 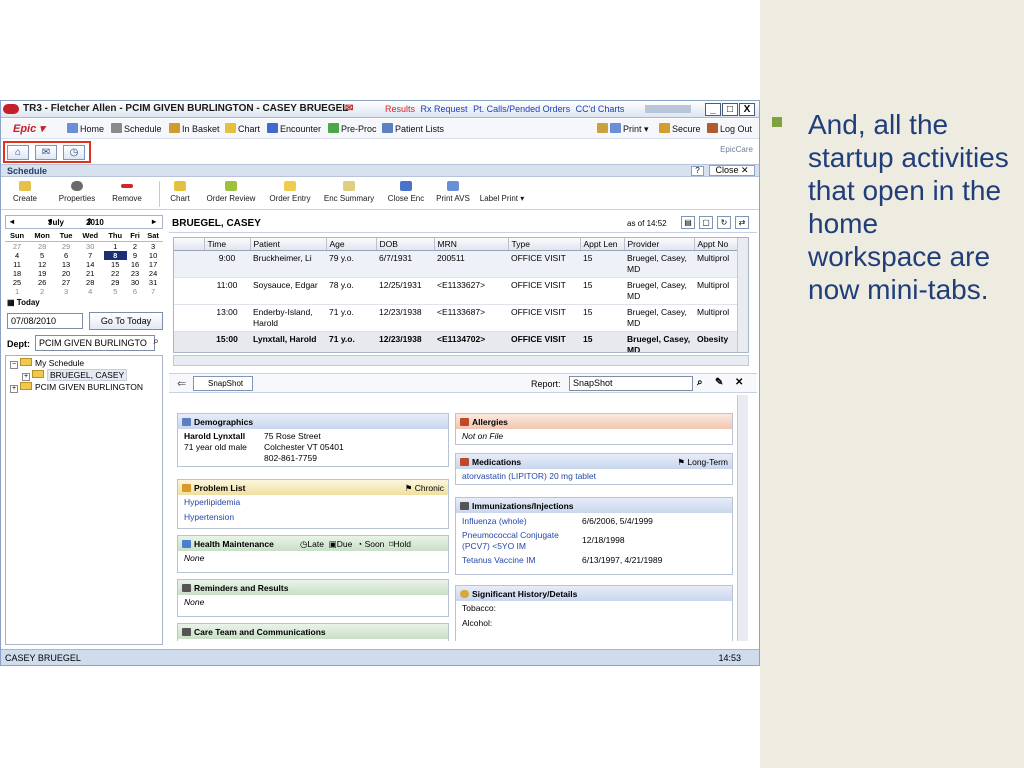 What do you see at coordinates (406, 190) in the screenshot?
I see `close-enc-button: Close Enc` at bounding box center [406, 190].